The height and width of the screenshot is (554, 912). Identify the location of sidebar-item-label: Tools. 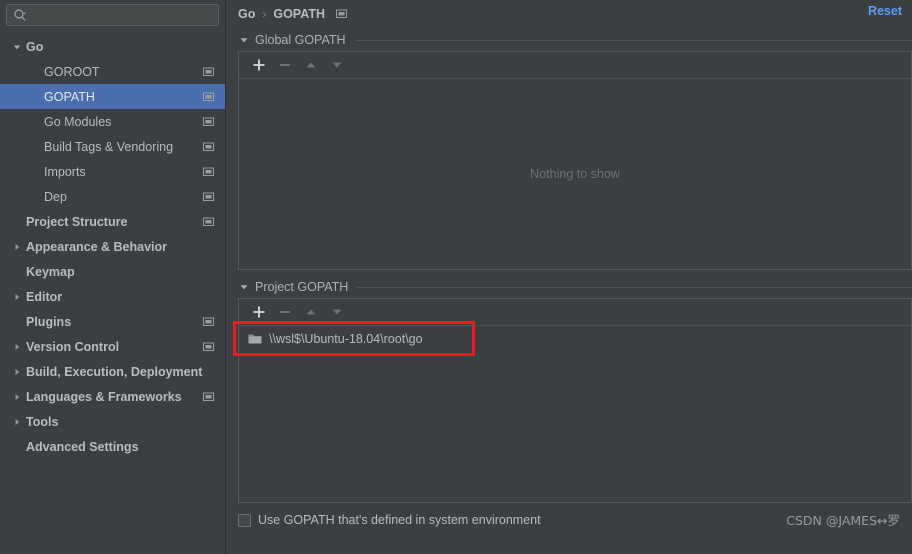
(42, 421).